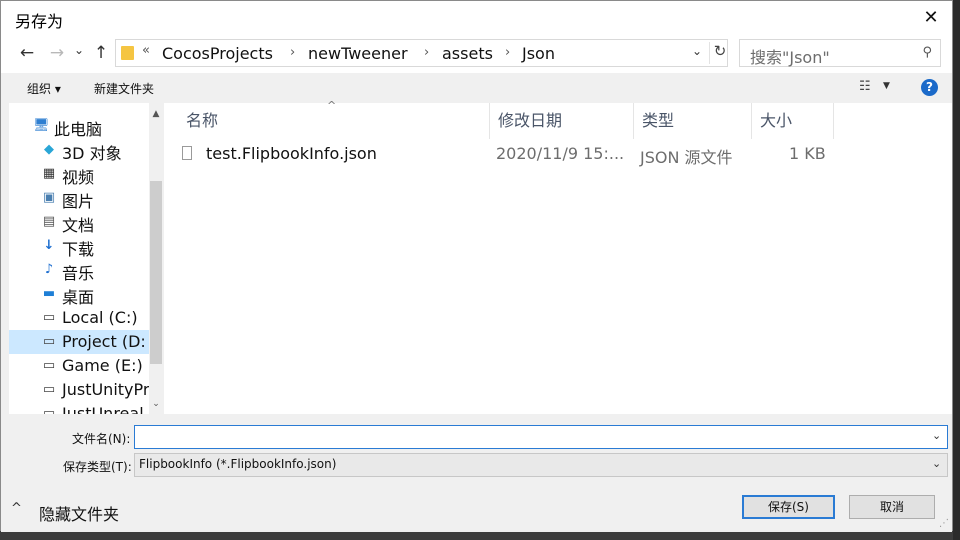 The height and width of the screenshot is (540, 960). Describe the element at coordinates (78, 225) in the screenshot. I see `sidebar-item-label: 文档` at that location.